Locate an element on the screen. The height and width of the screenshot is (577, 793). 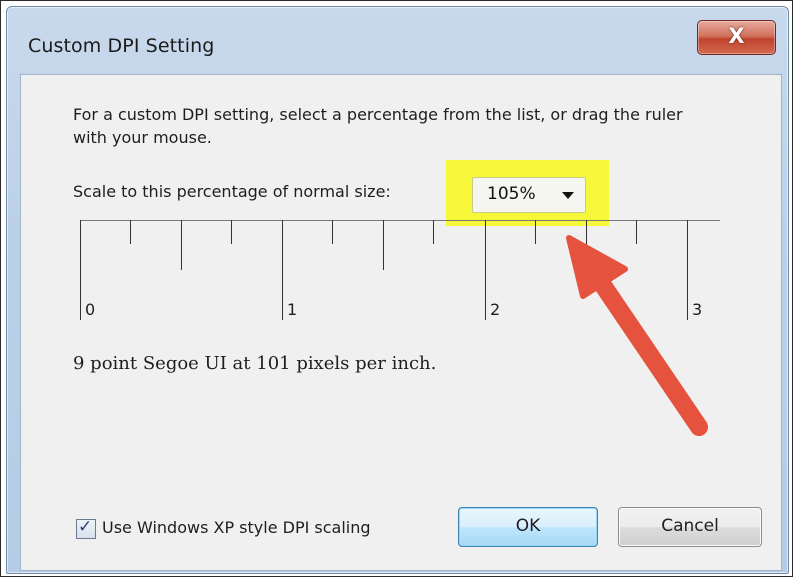
checkmark-icon: ✓ is located at coordinates (85, 527).